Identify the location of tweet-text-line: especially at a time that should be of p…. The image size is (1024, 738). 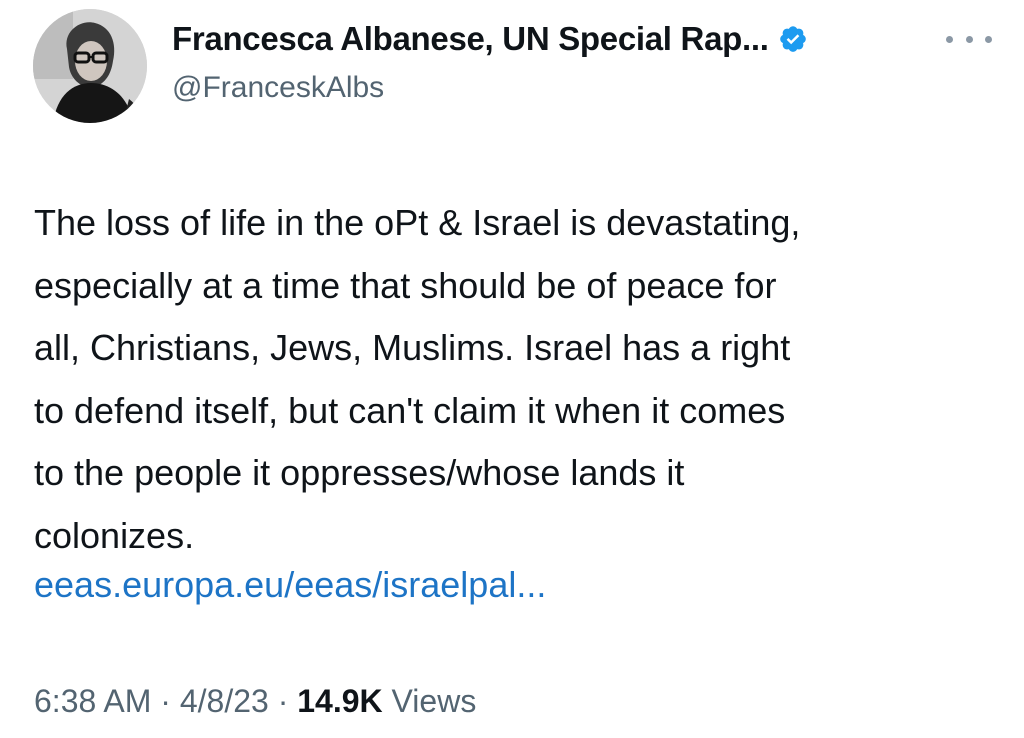
(405, 285).